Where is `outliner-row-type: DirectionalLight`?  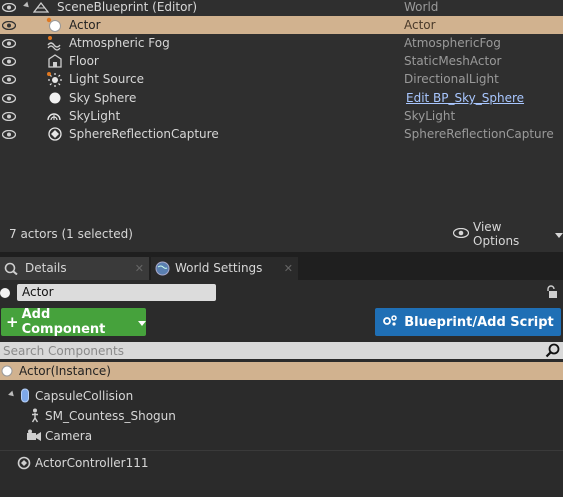
outliner-row-type: DirectionalLight is located at coordinates (451, 79).